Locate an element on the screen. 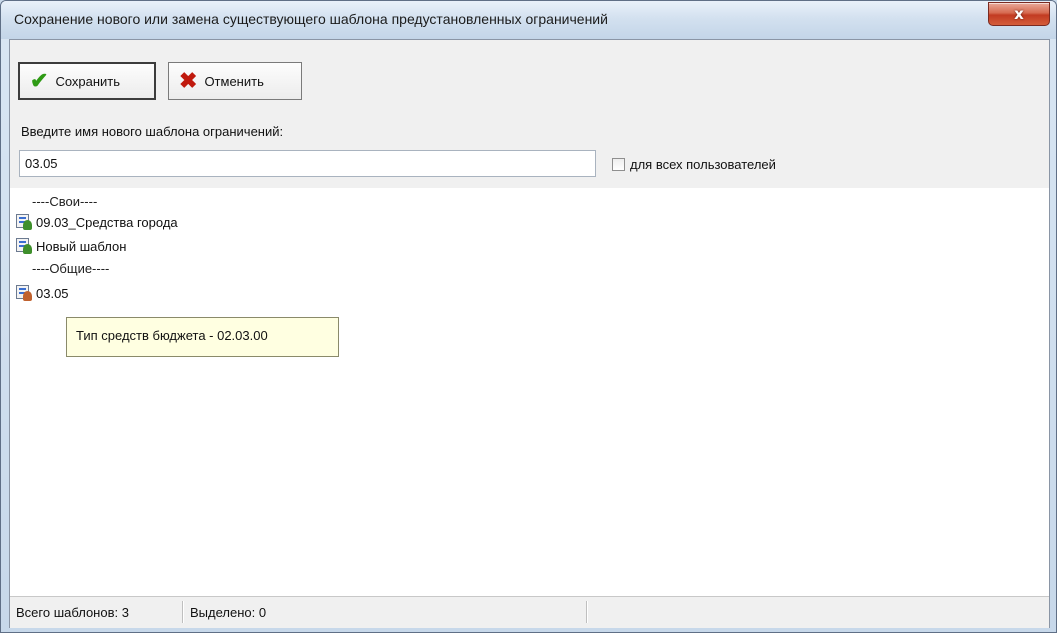 The height and width of the screenshot is (633, 1057). close-icon: x is located at coordinates (1019, 14).